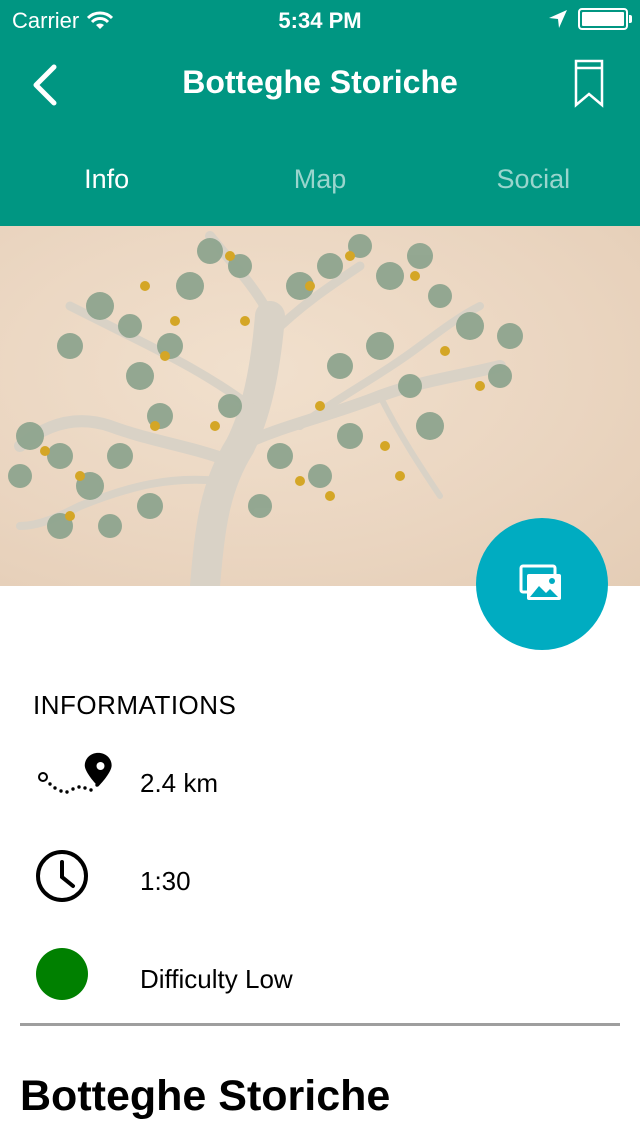  I want to click on gallery-icon, so click(540, 582).